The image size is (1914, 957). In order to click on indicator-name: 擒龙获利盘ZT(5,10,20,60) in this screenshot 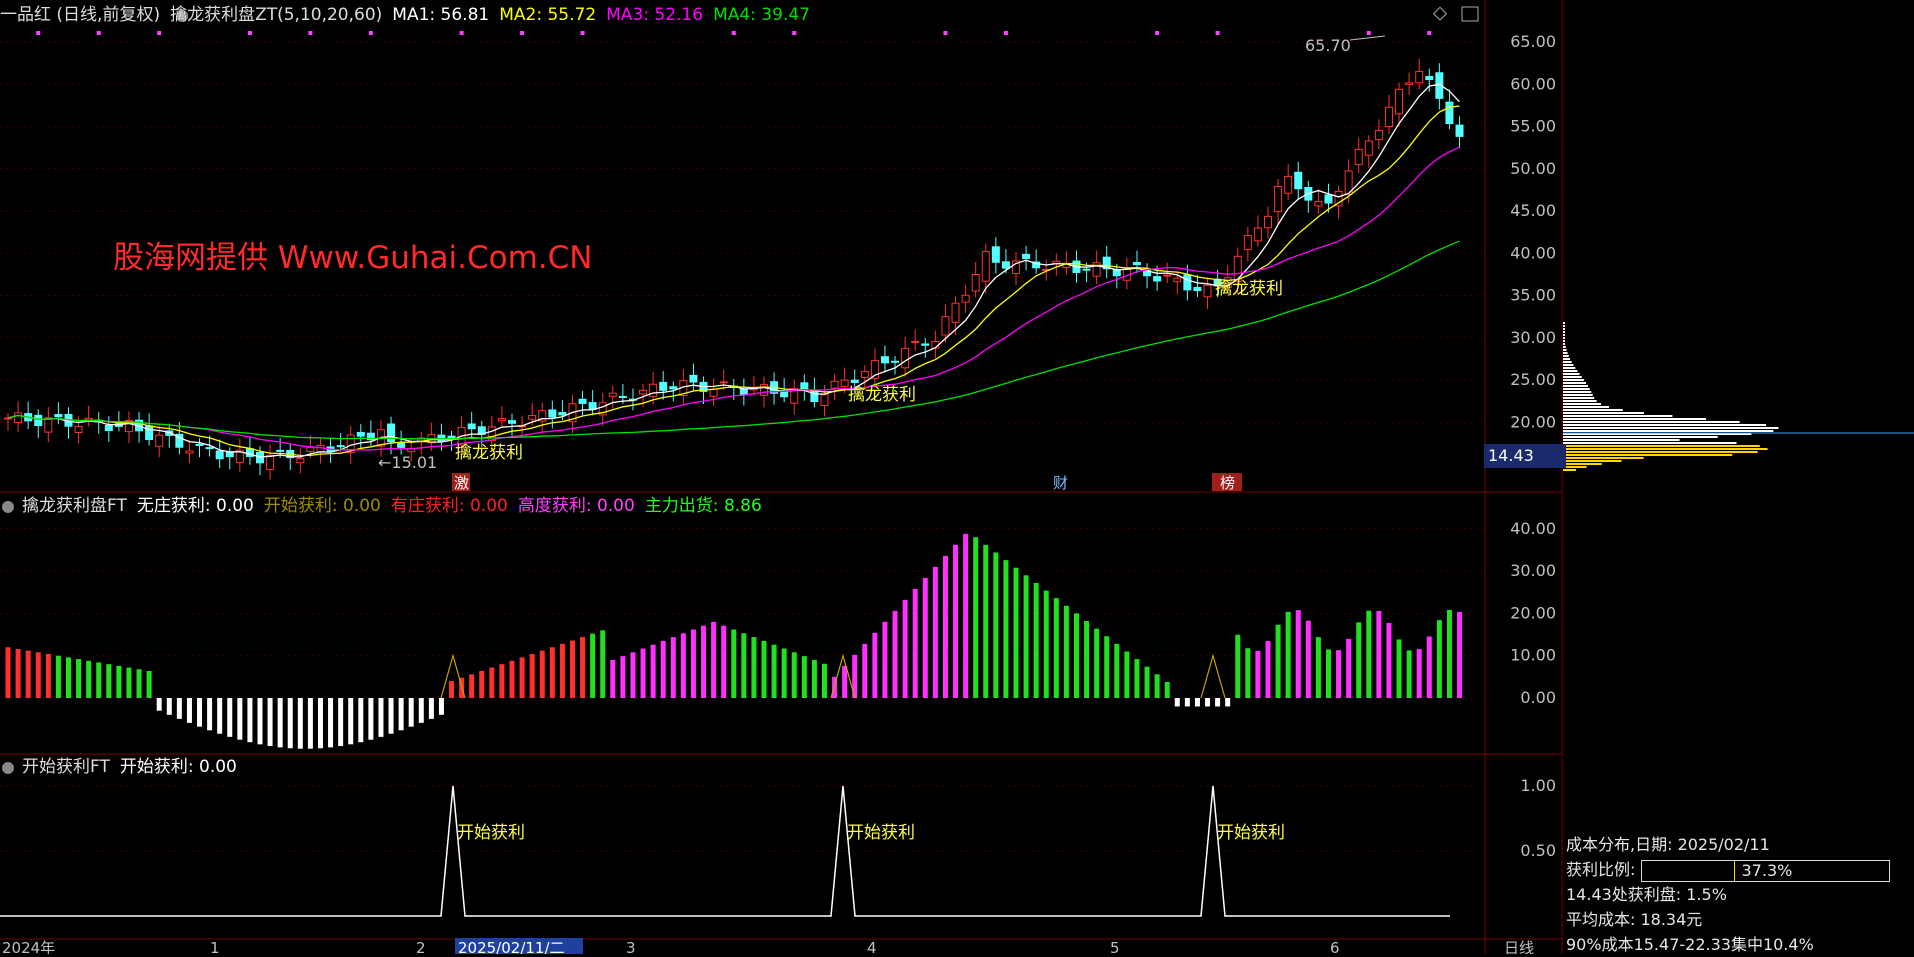, I will do `click(276, 15)`.